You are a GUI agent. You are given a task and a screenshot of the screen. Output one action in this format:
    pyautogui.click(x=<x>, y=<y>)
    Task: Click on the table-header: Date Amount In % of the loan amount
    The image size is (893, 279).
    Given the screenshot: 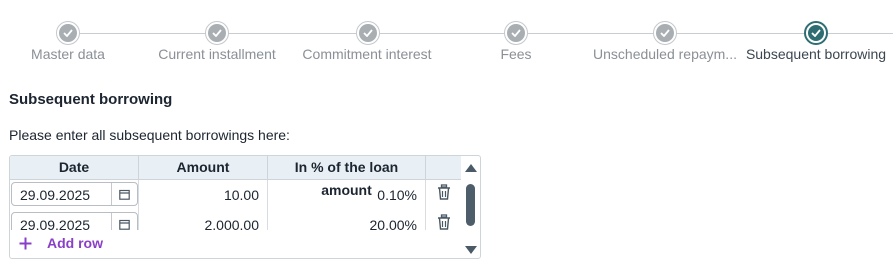 What is the action you would take?
    pyautogui.click(x=235, y=177)
    